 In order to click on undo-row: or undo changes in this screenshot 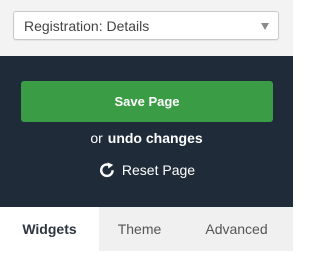, I will do `click(146, 138)`.